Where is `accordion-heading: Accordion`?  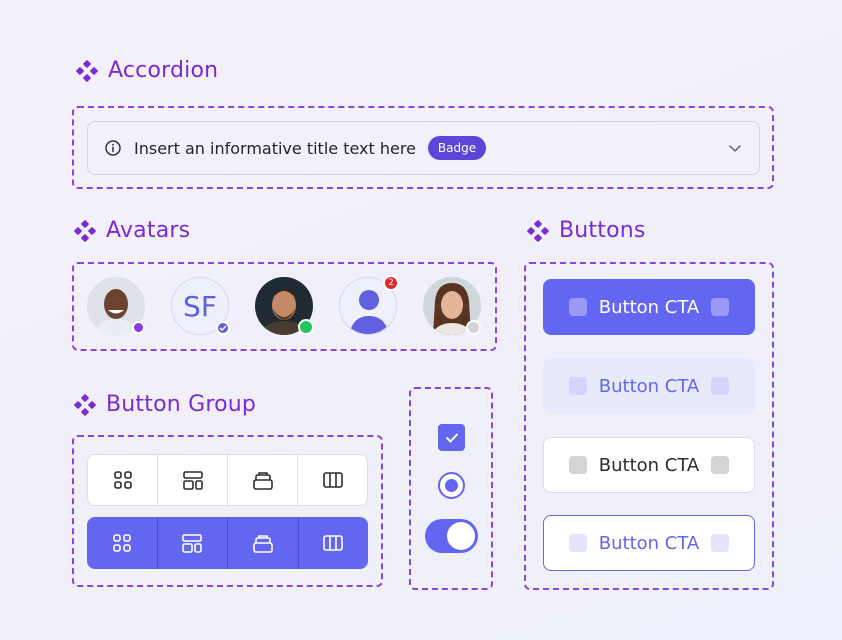 accordion-heading: Accordion is located at coordinates (147, 70).